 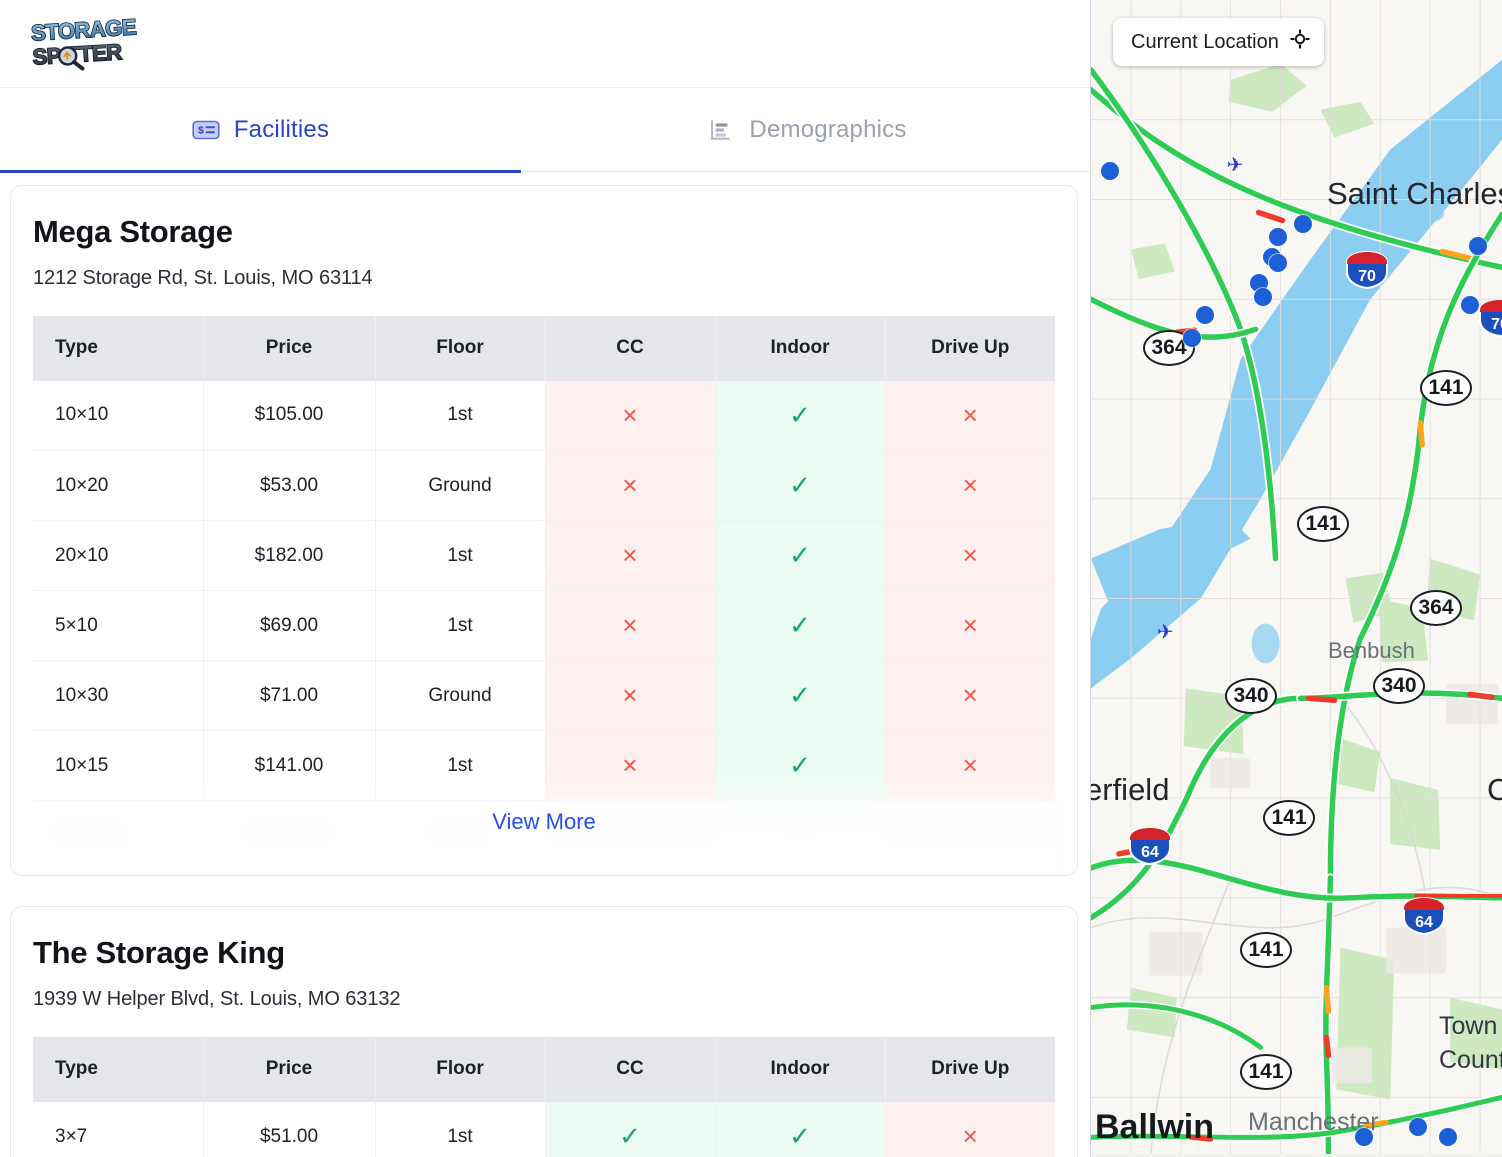 I want to click on table-row: 10×20 $53.00 Ground × ✓ ×, so click(x=544, y=486).